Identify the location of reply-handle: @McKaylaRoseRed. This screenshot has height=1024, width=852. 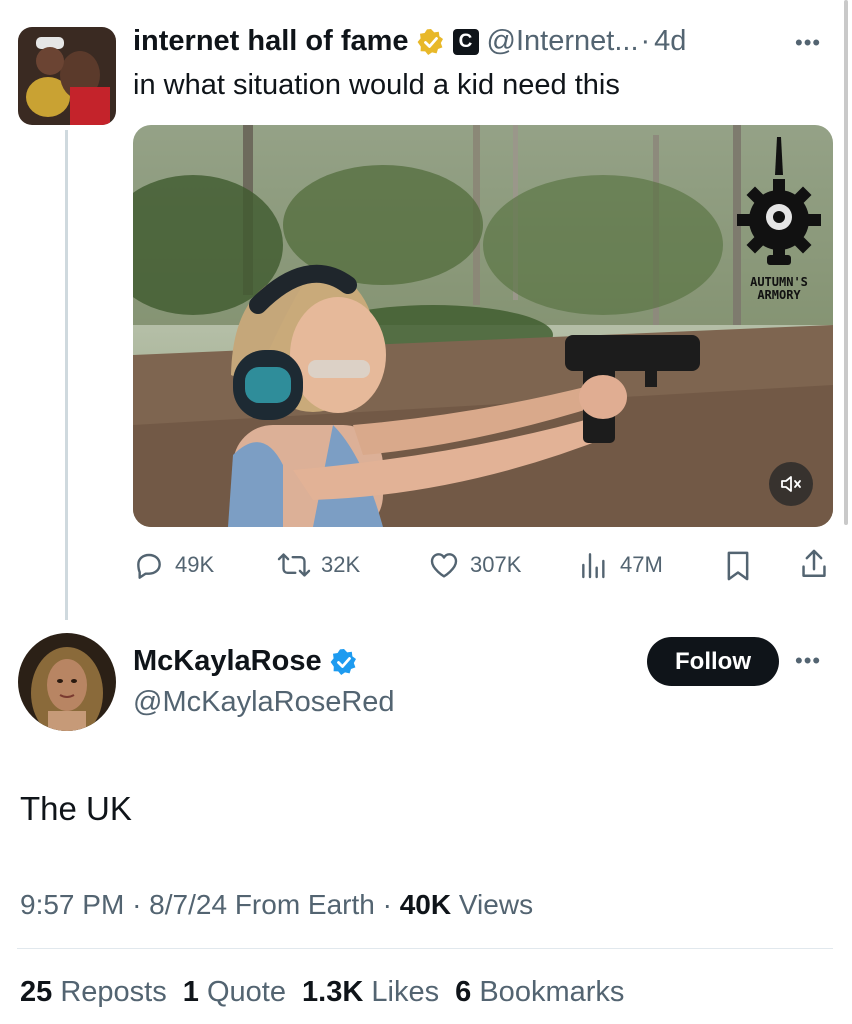
(264, 702).